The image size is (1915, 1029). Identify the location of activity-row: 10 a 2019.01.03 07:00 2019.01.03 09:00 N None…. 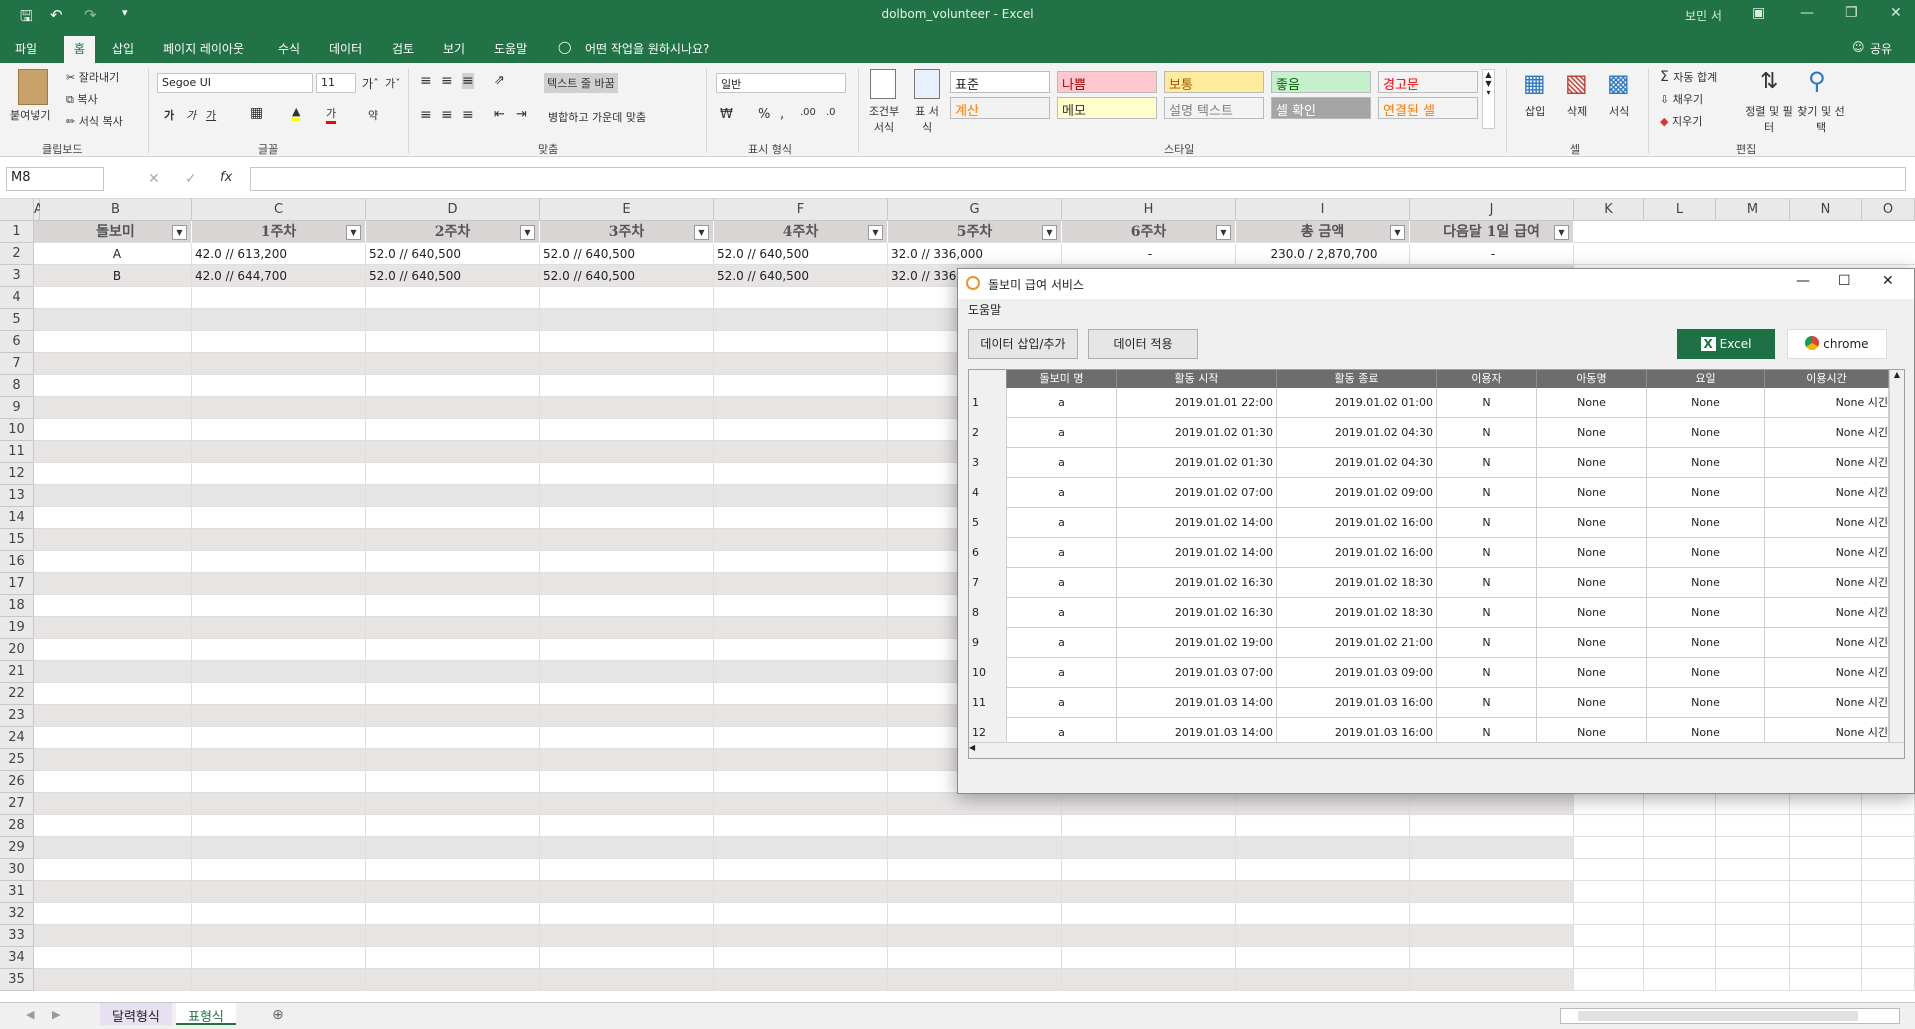
(1429, 673).